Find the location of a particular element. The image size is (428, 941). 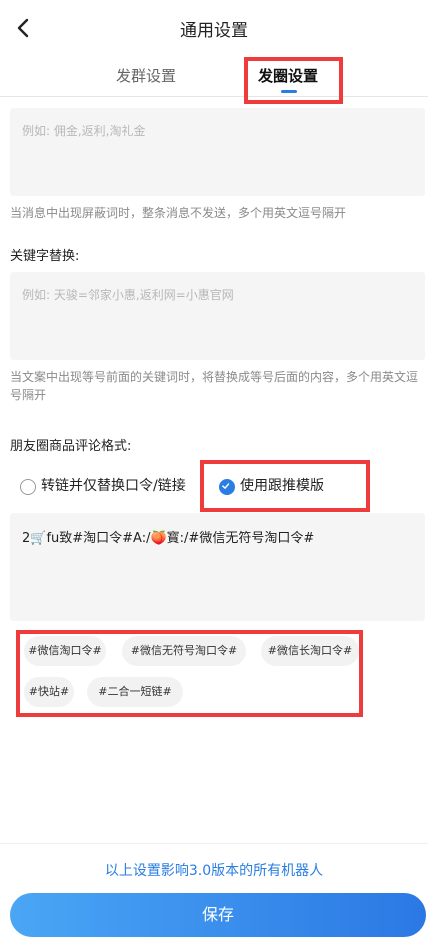

highlight-box-tab is located at coordinates (293, 80).